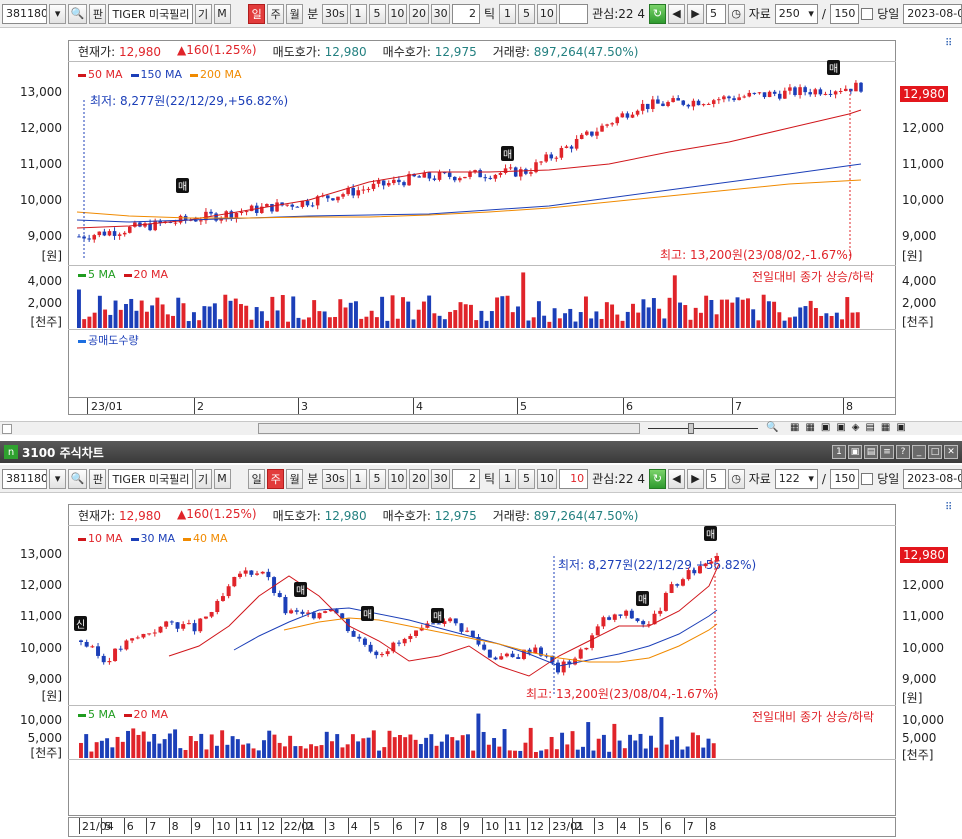 This screenshot has width=962, height=839. I want to click on print-icon: ▤, so click(871, 452).